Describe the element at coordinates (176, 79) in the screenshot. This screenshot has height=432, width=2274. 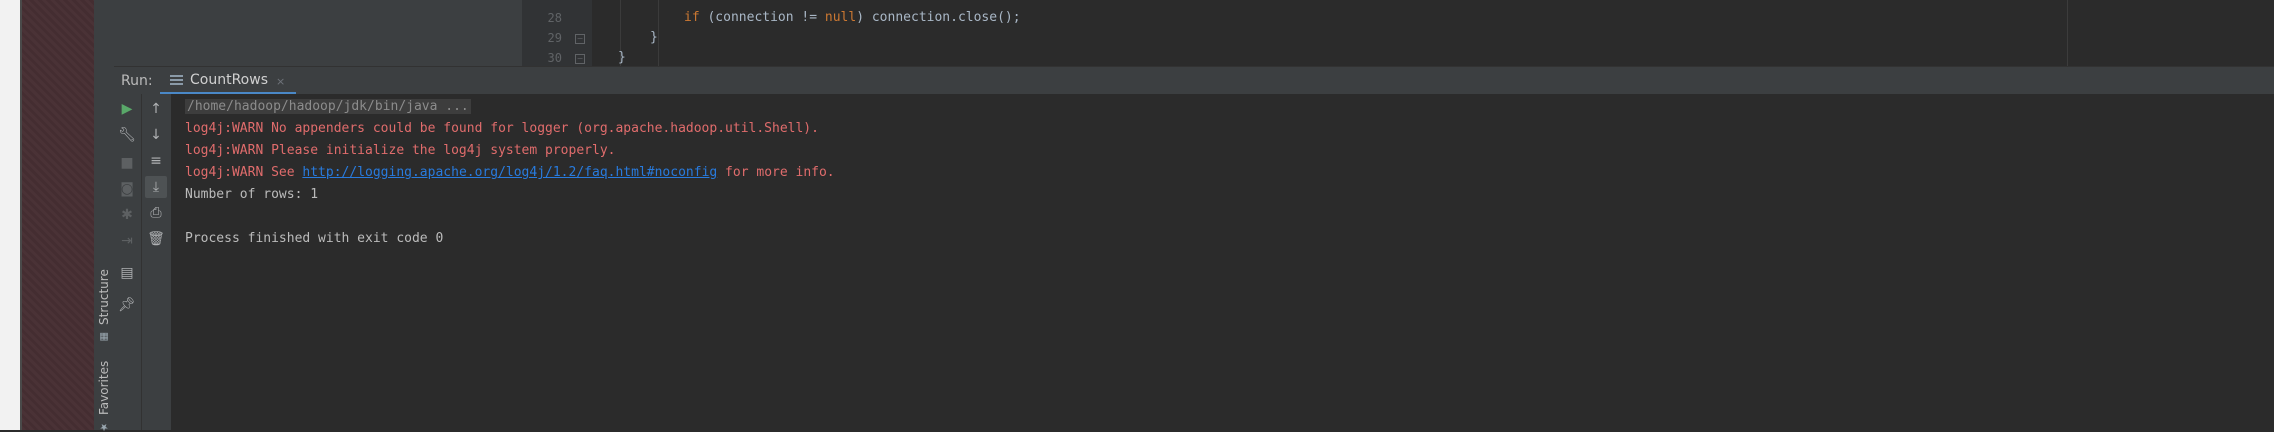
I see `console-icon` at that location.